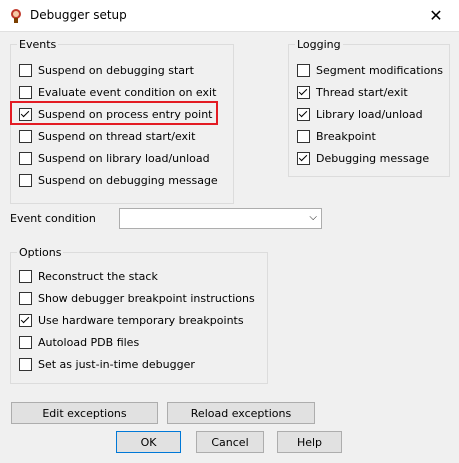  Describe the element at coordinates (436, 15) in the screenshot. I see `close-button: ✕` at that location.